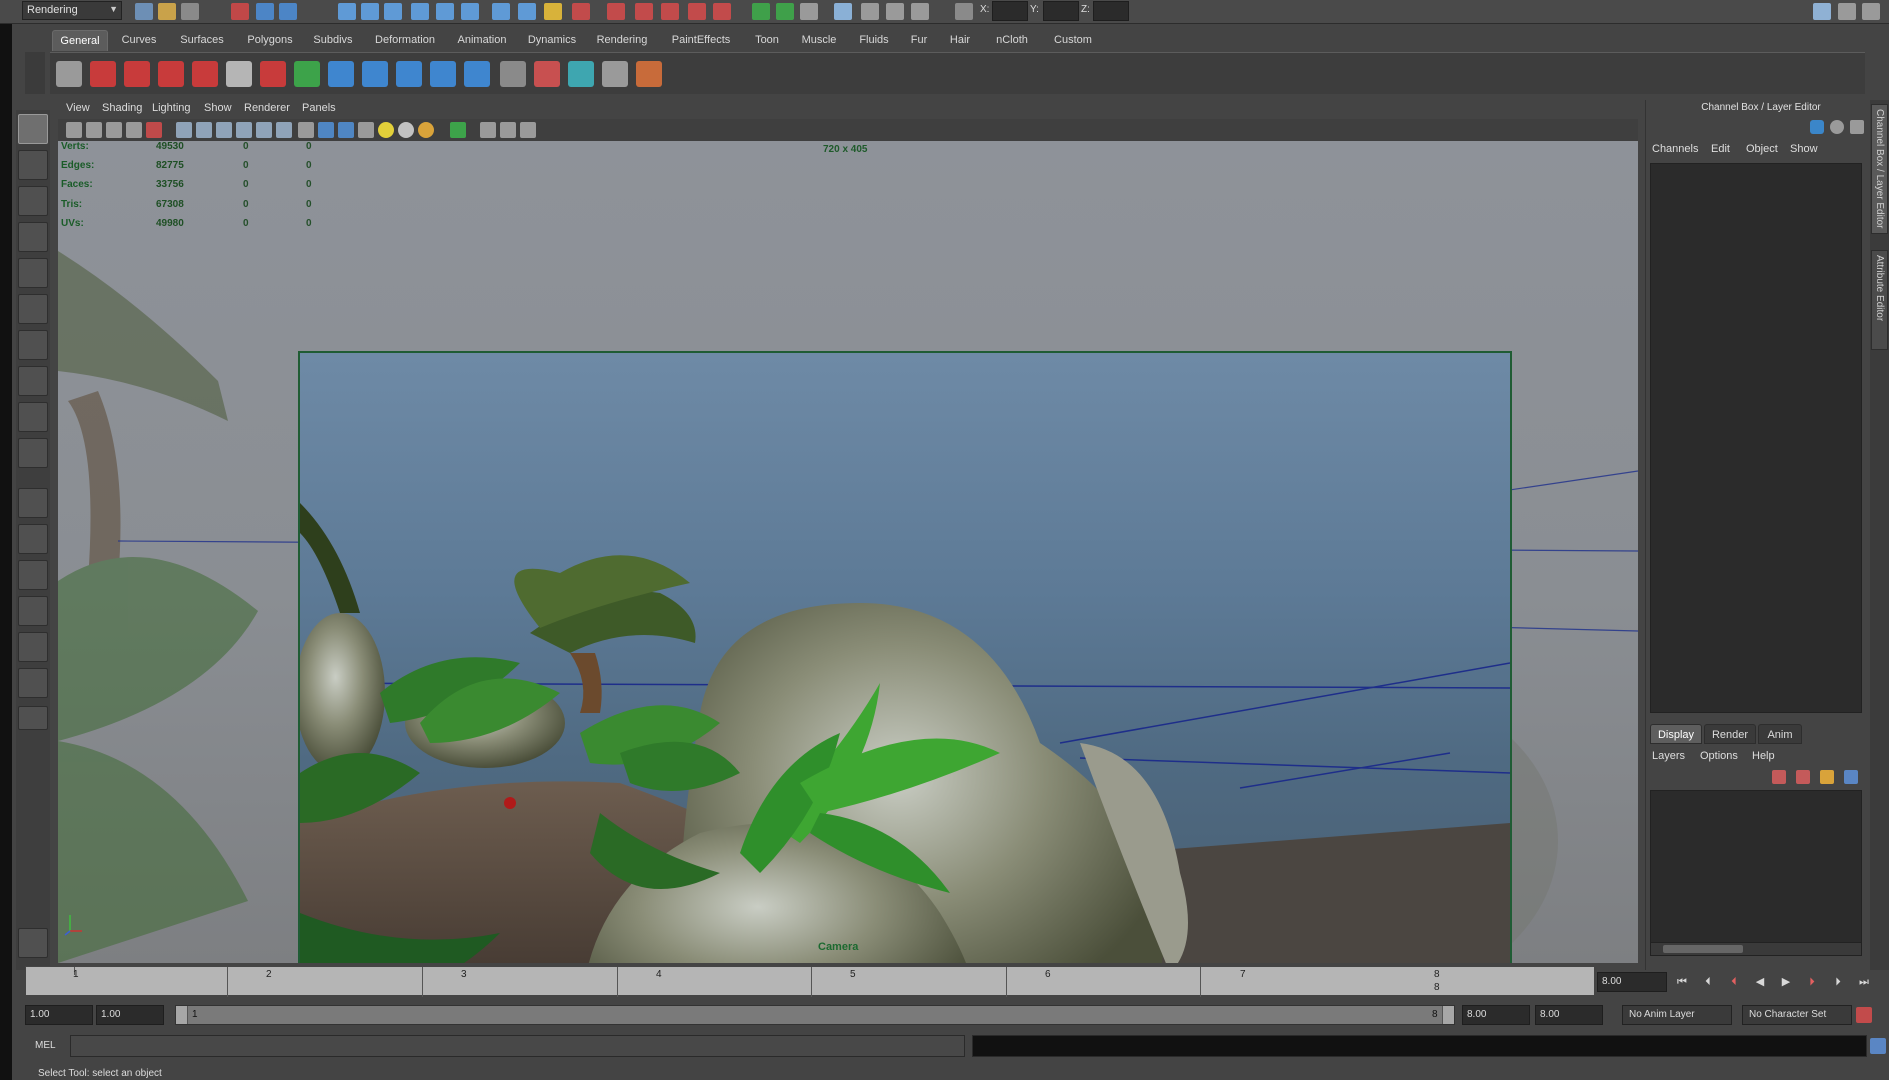  I want to click on shelf-tab-subdivs: Subdivs, so click(333, 40).